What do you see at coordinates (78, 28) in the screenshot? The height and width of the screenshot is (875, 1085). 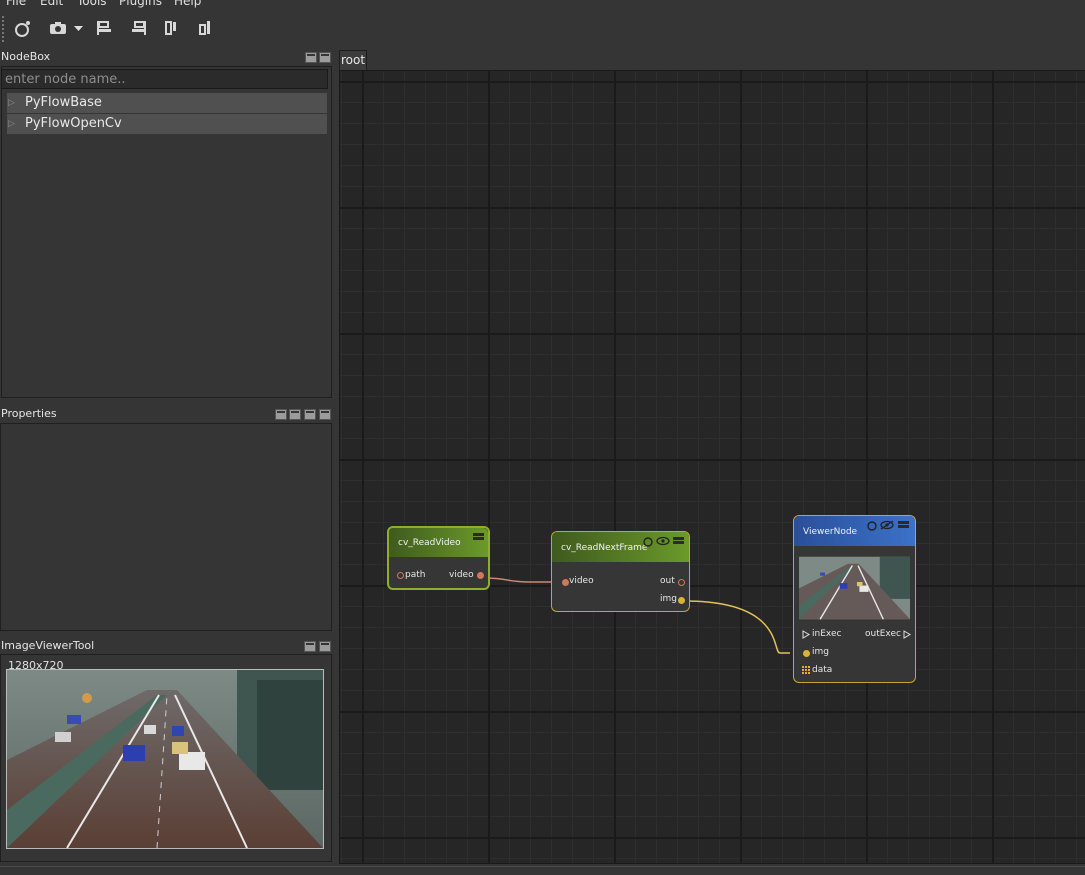 I see `dropdown-arrow-icon` at bounding box center [78, 28].